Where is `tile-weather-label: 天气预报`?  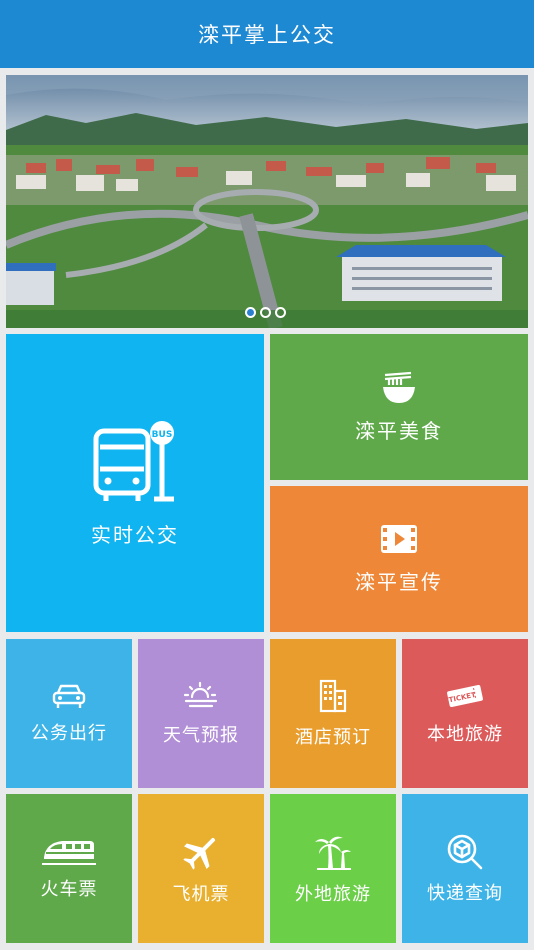 tile-weather-label: 天气预报 is located at coordinates (201, 735).